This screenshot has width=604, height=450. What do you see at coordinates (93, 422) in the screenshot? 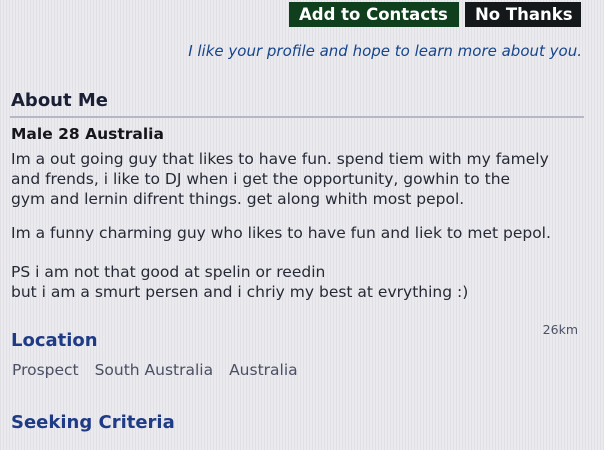
I see `seeking-criteria-heading: Seeking Criteria` at bounding box center [93, 422].